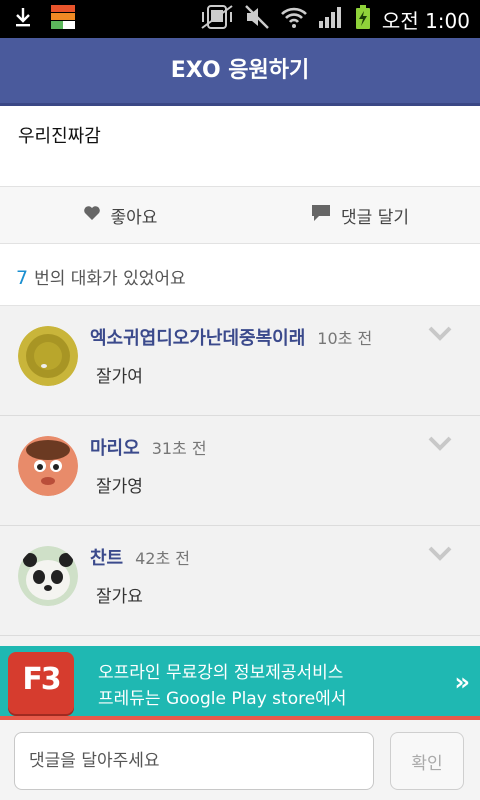  What do you see at coordinates (148, 447) in the screenshot?
I see `comment-author: 마리오 31초 전` at bounding box center [148, 447].